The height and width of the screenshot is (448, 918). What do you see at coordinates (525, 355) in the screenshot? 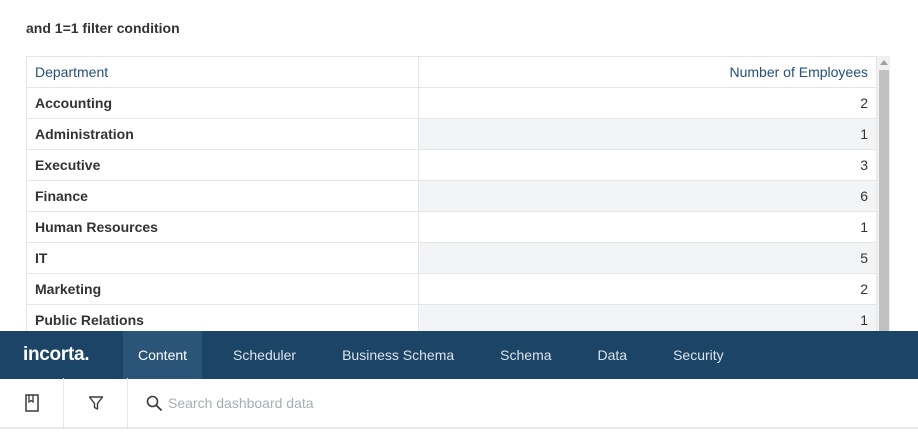
I see `nav-tab-schema: Schema` at bounding box center [525, 355].